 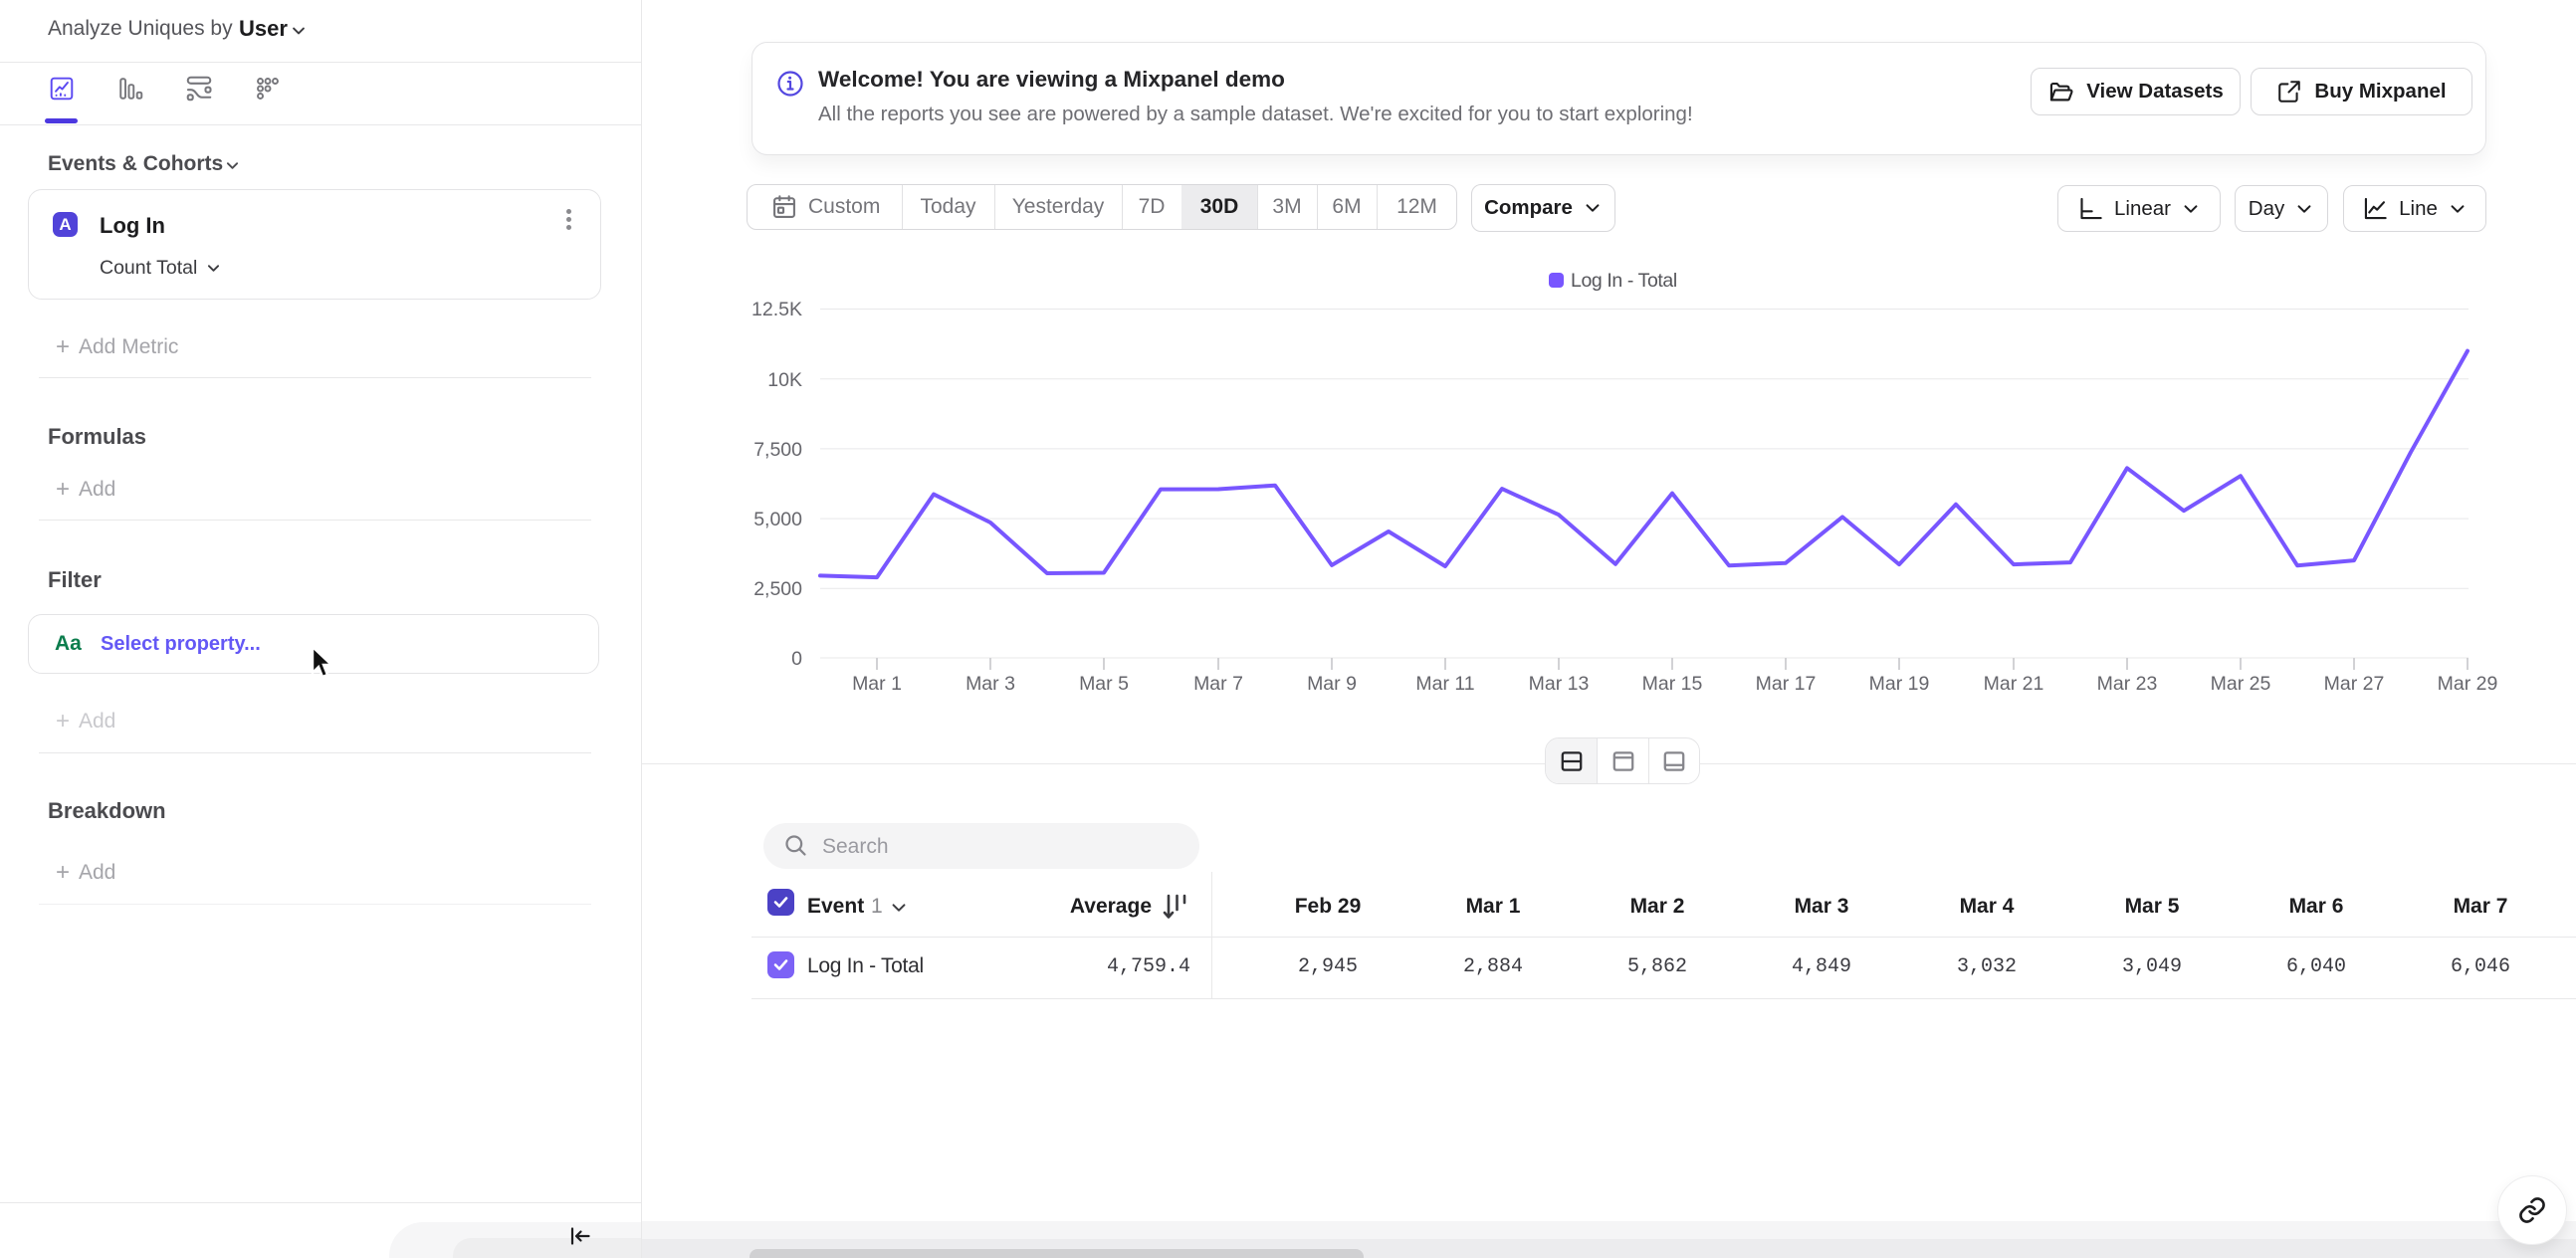 I want to click on svg-text: 5,000, so click(x=777, y=519).